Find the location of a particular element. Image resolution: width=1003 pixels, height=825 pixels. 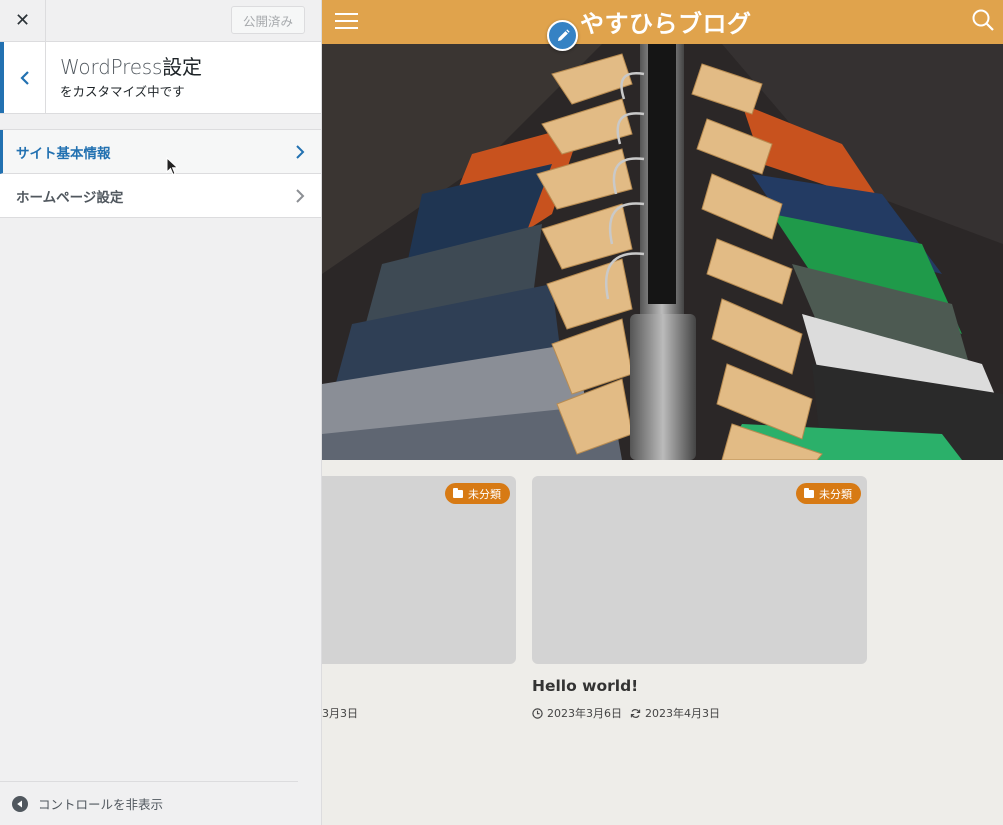

pencil-icon is located at coordinates (563, 34).